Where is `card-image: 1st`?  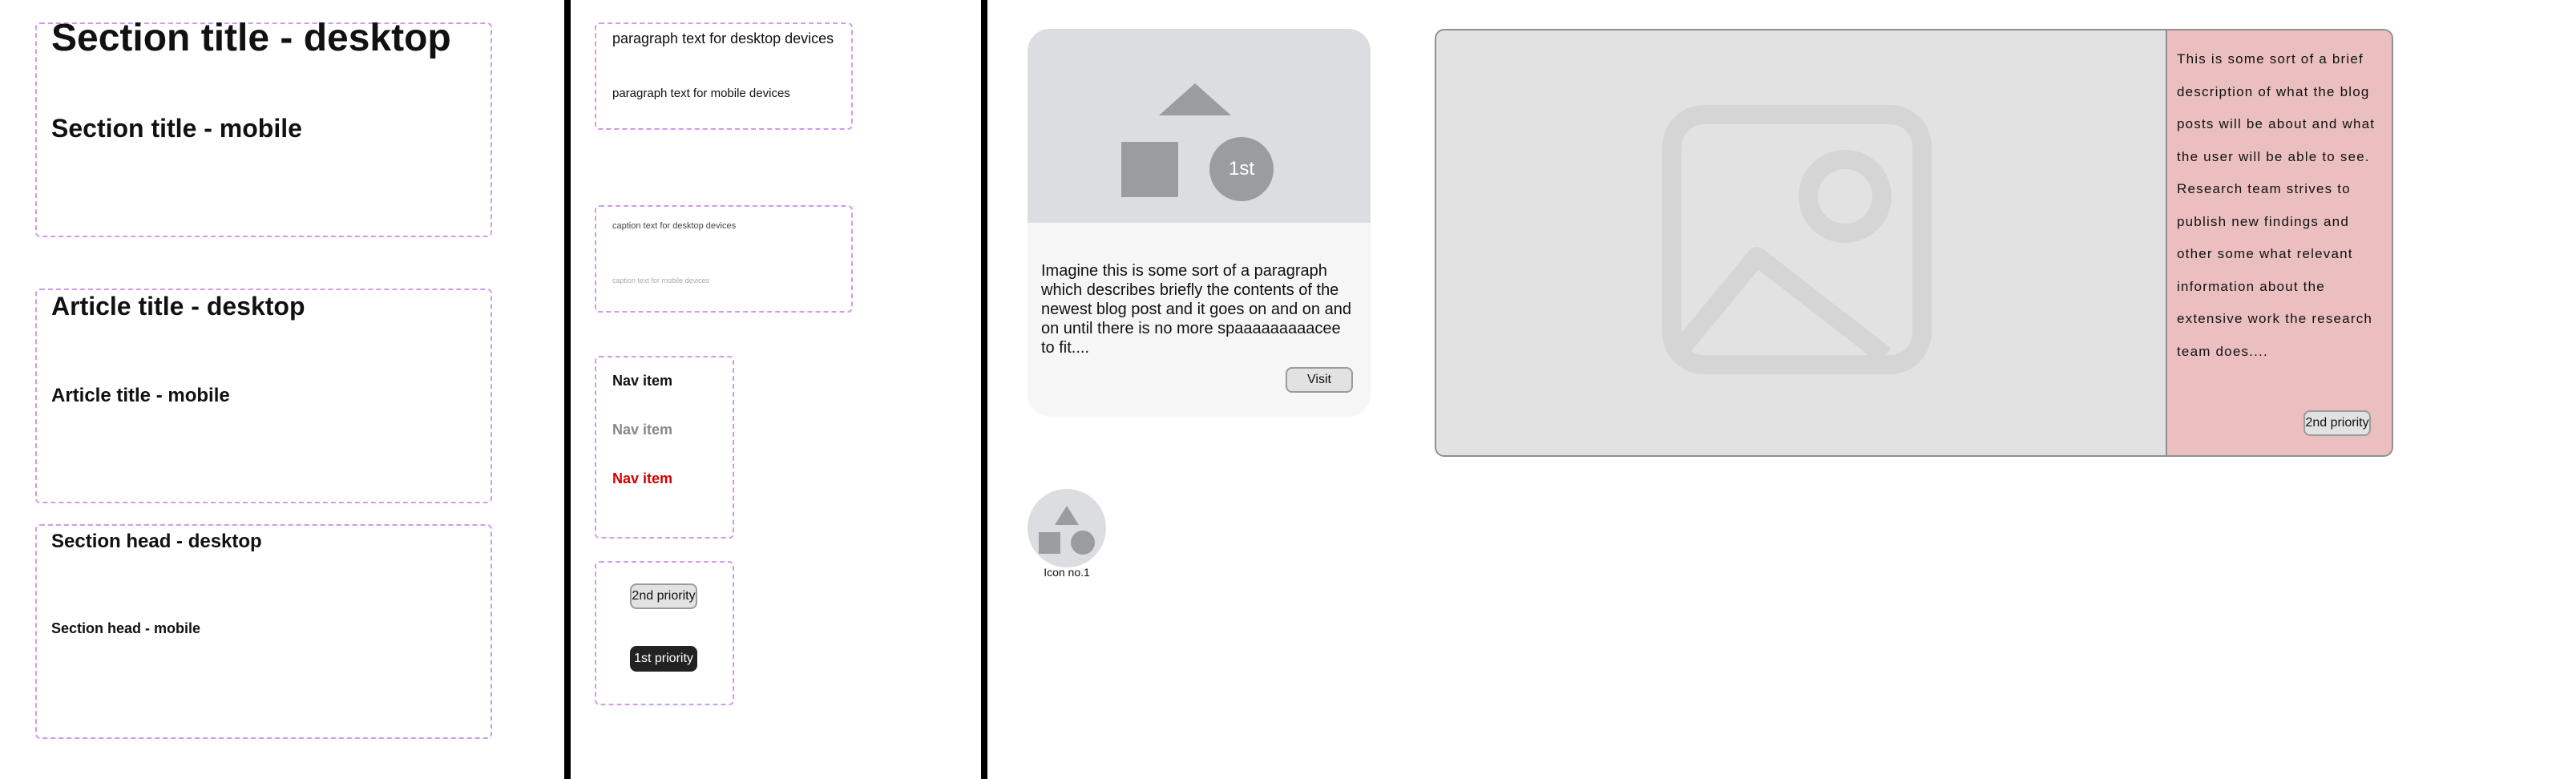
card-image: 1st is located at coordinates (1200, 126).